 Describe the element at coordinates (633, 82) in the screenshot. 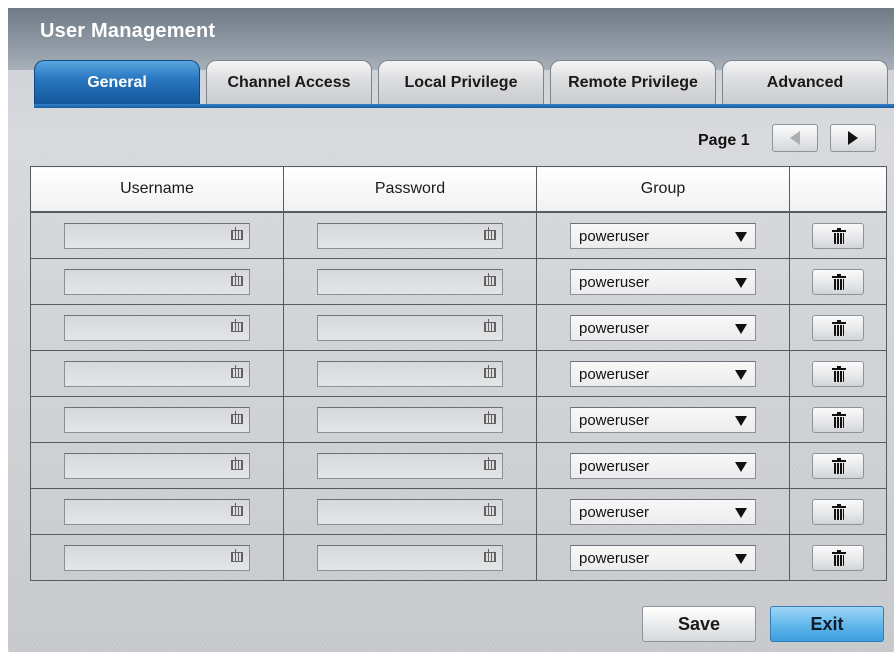

I see `tab-remote-privilege: Remote Privilege` at that location.